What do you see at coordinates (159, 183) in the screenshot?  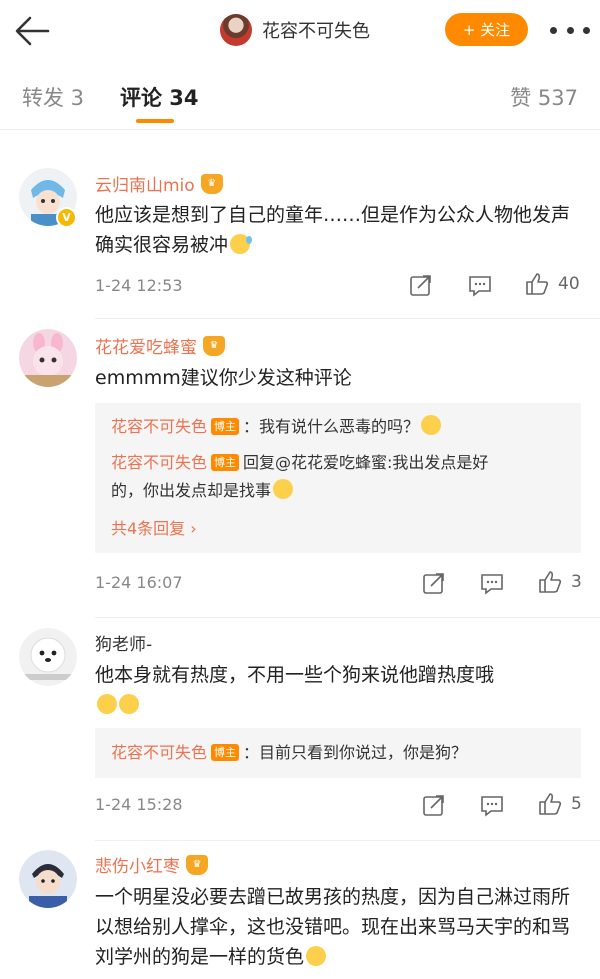 I see `comment-username: 云归南山mio ♛` at bounding box center [159, 183].